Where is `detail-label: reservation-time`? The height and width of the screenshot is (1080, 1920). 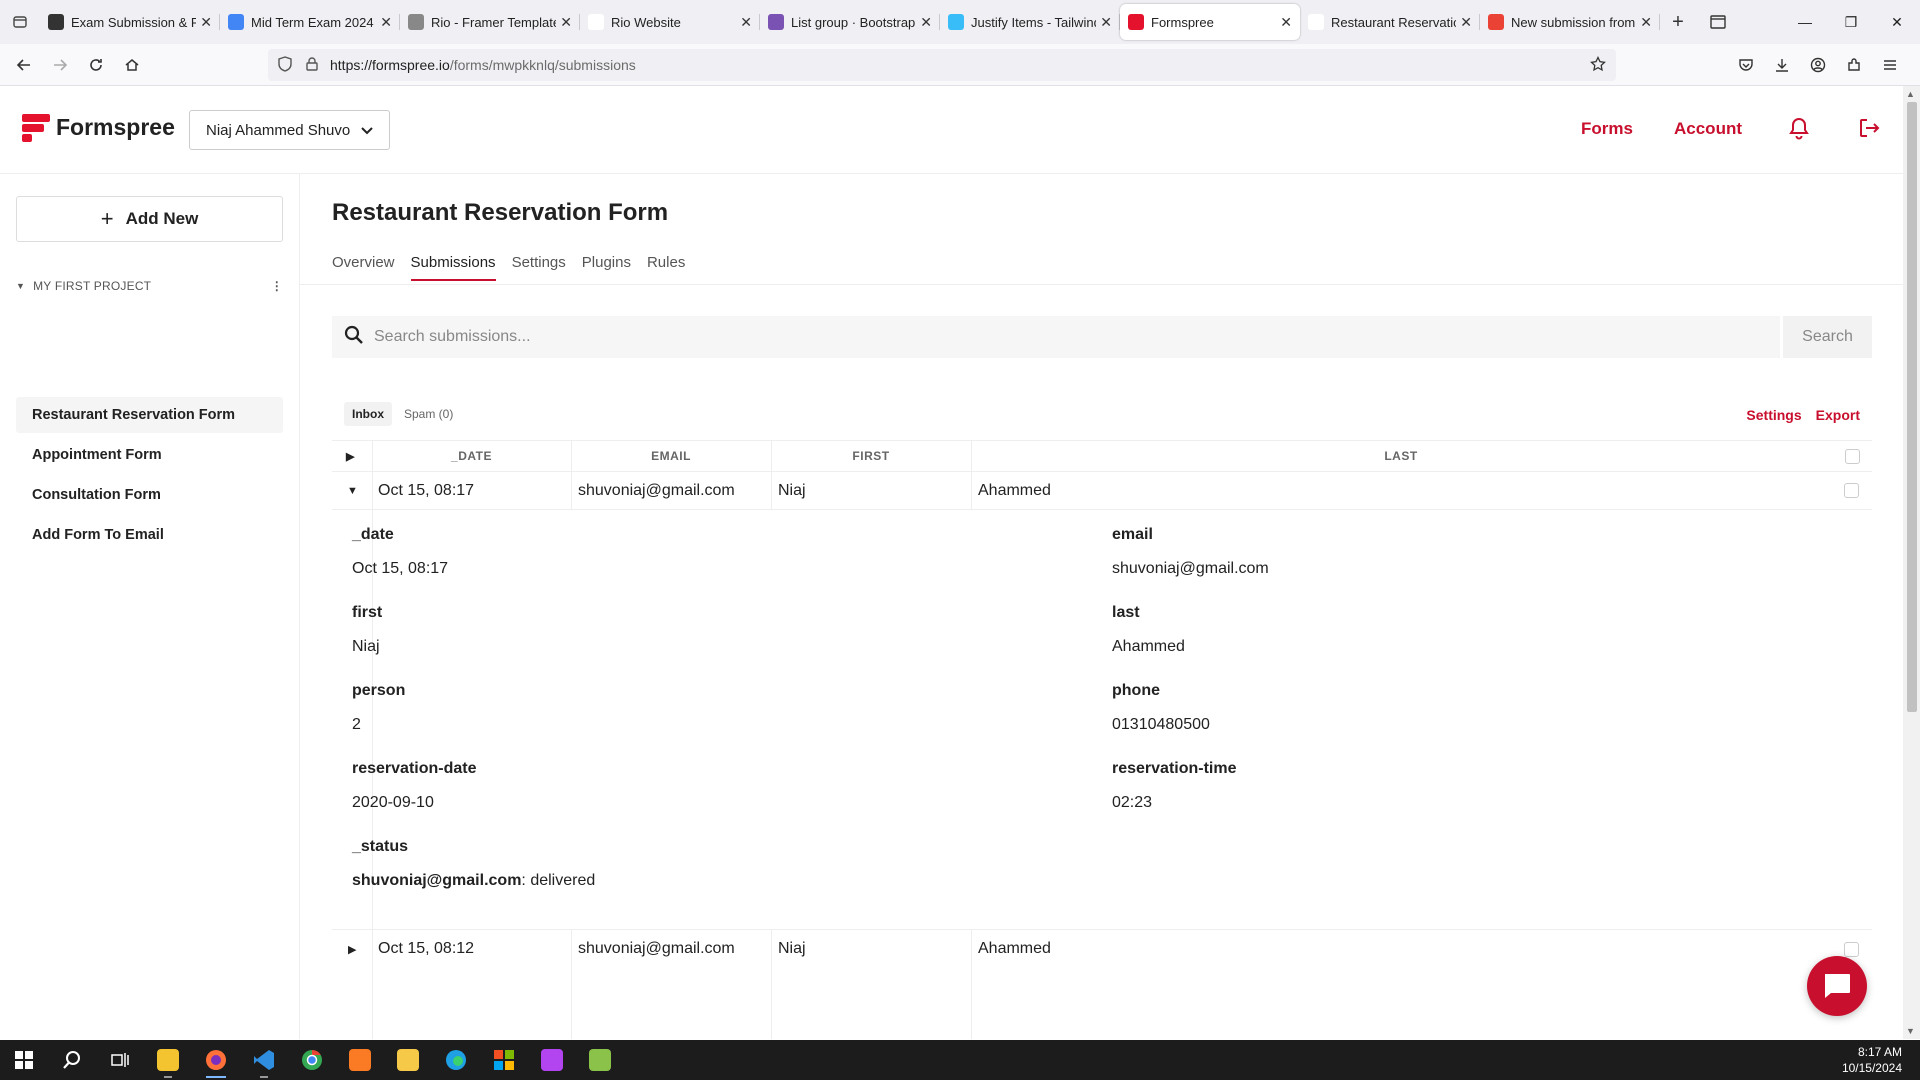
detail-label: reservation-time is located at coordinates (1174, 768).